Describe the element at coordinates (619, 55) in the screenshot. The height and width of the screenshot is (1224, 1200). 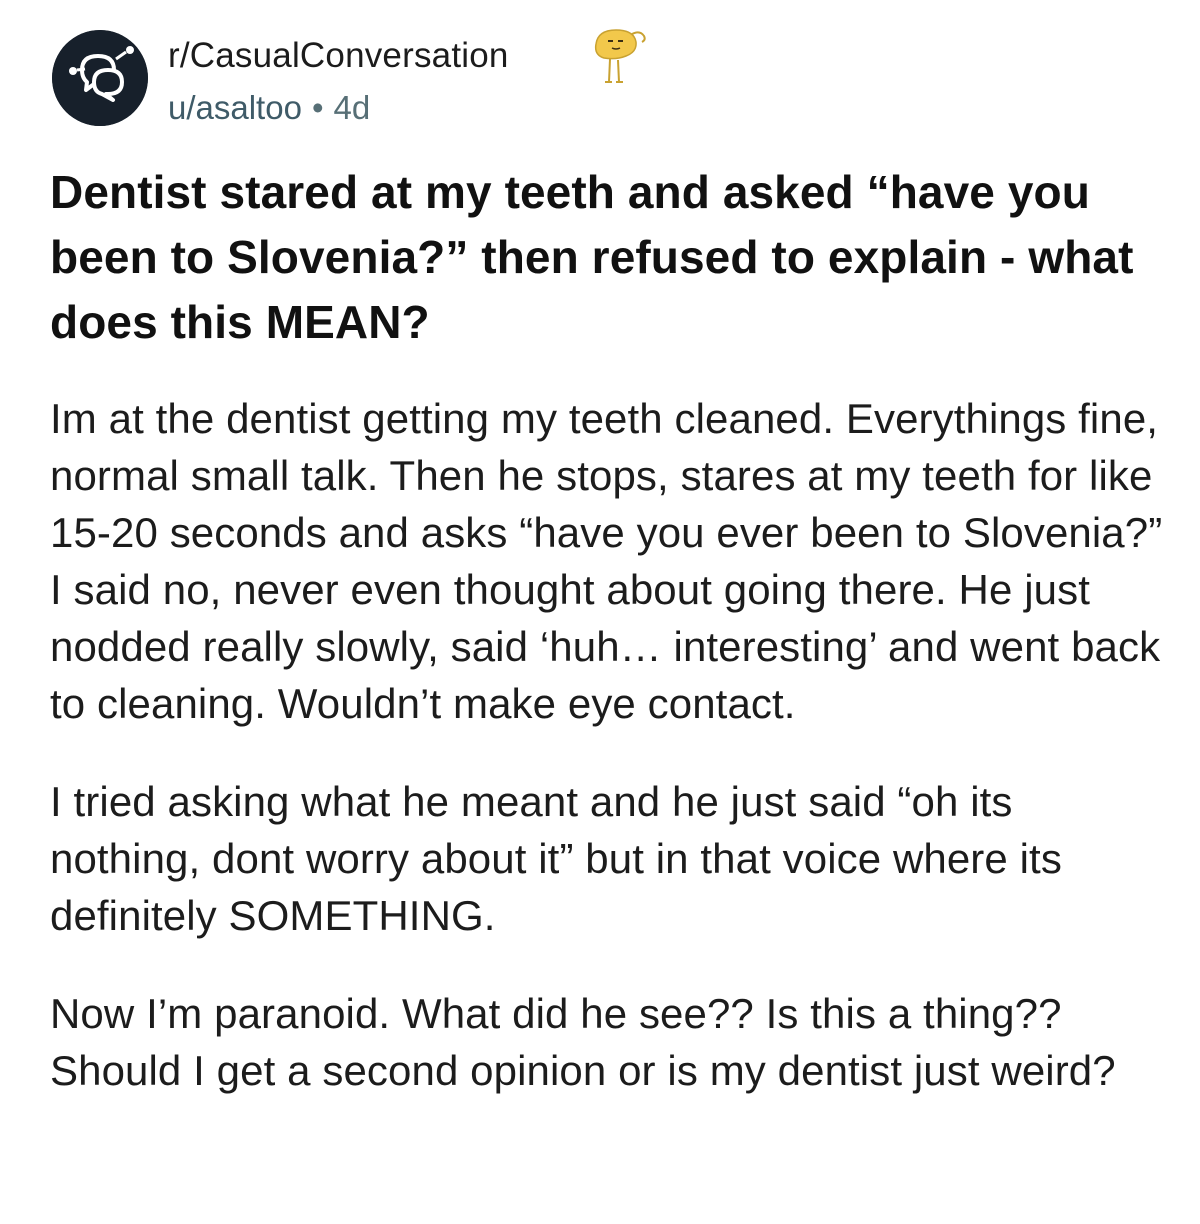
I see `award-mascot-icon` at that location.